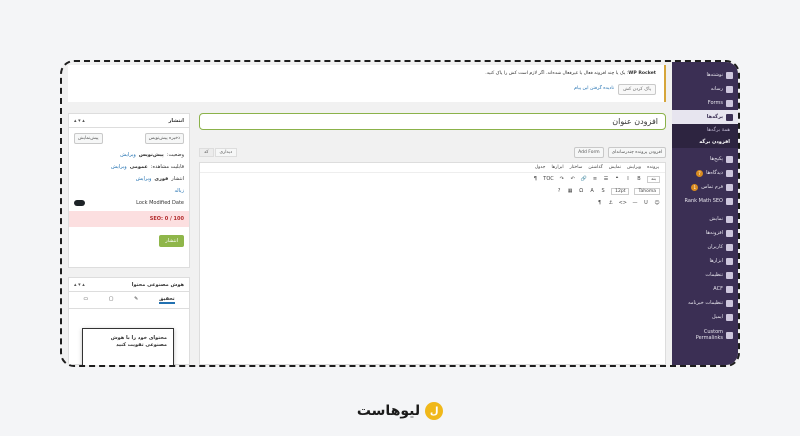  Describe the element at coordinates (729, 117) in the screenshot. I see `pages-icon` at that location.